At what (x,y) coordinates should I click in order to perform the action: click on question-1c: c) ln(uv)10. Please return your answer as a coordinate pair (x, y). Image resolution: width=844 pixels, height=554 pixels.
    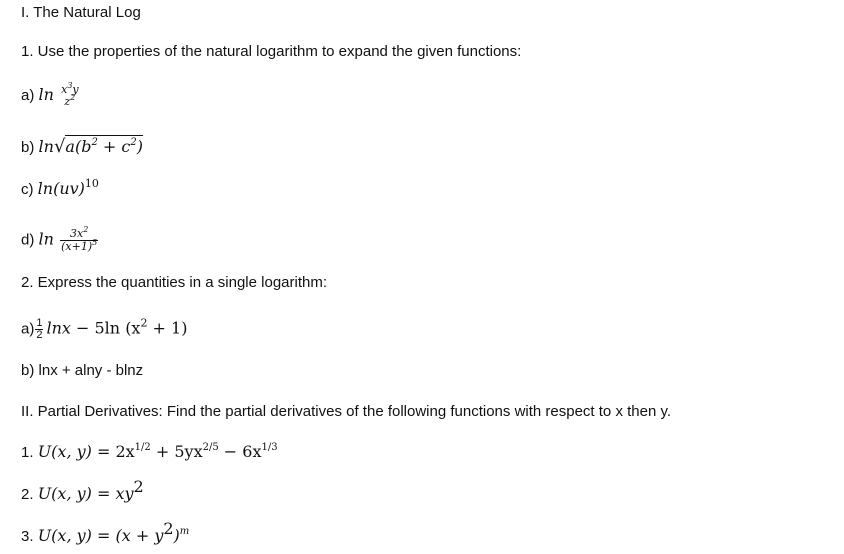
    Looking at the image, I should click on (60, 188).